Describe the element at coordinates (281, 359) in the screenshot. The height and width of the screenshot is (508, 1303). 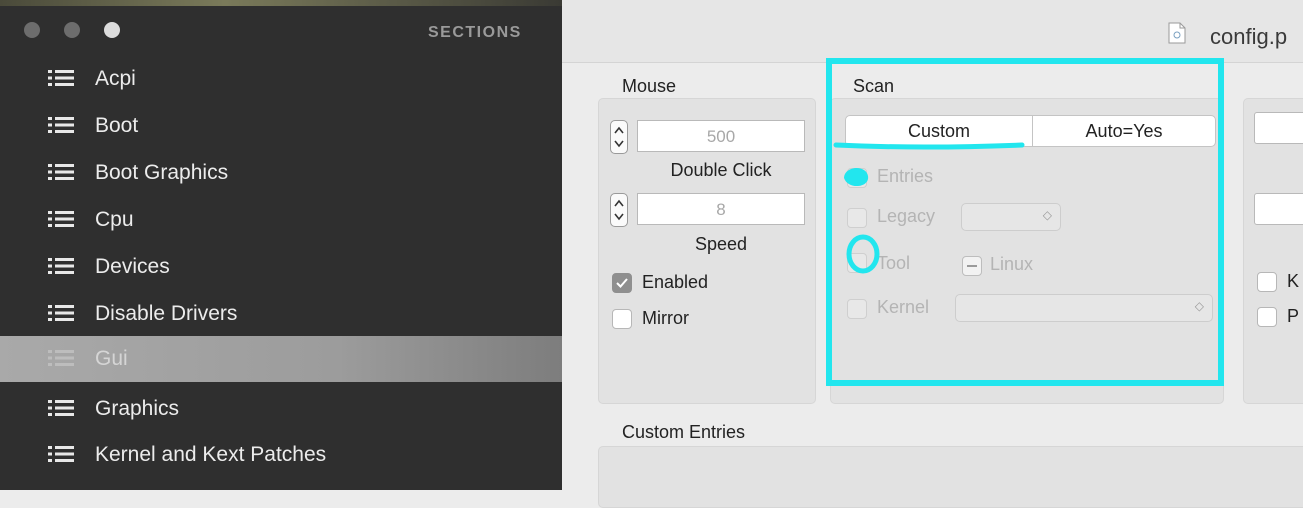
I see `sidebar-item-gui: Gui` at that location.